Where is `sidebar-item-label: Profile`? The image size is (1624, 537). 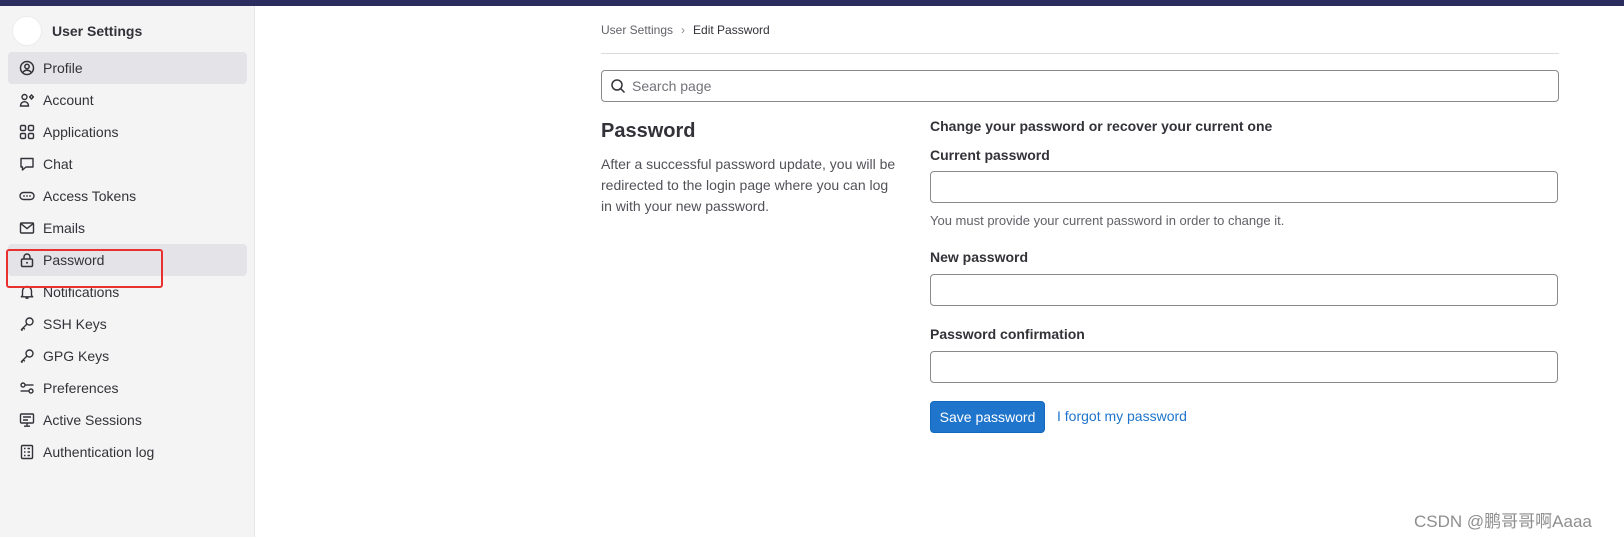 sidebar-item-label: Profile is located at coordinates (63, 68).